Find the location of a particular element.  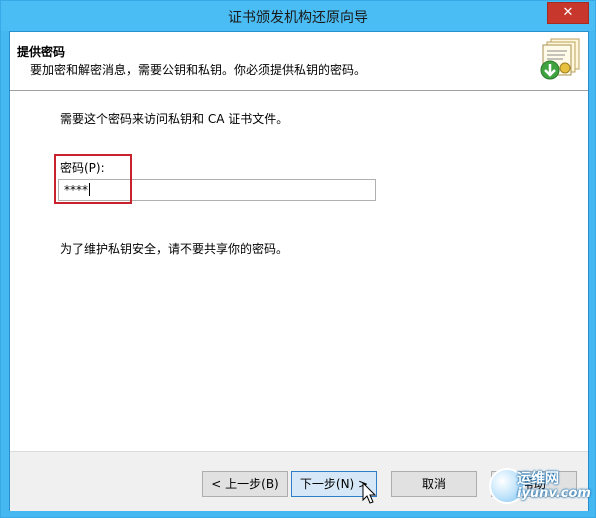

watermark-url: iyunv.com is located at coordinates (554, 493).